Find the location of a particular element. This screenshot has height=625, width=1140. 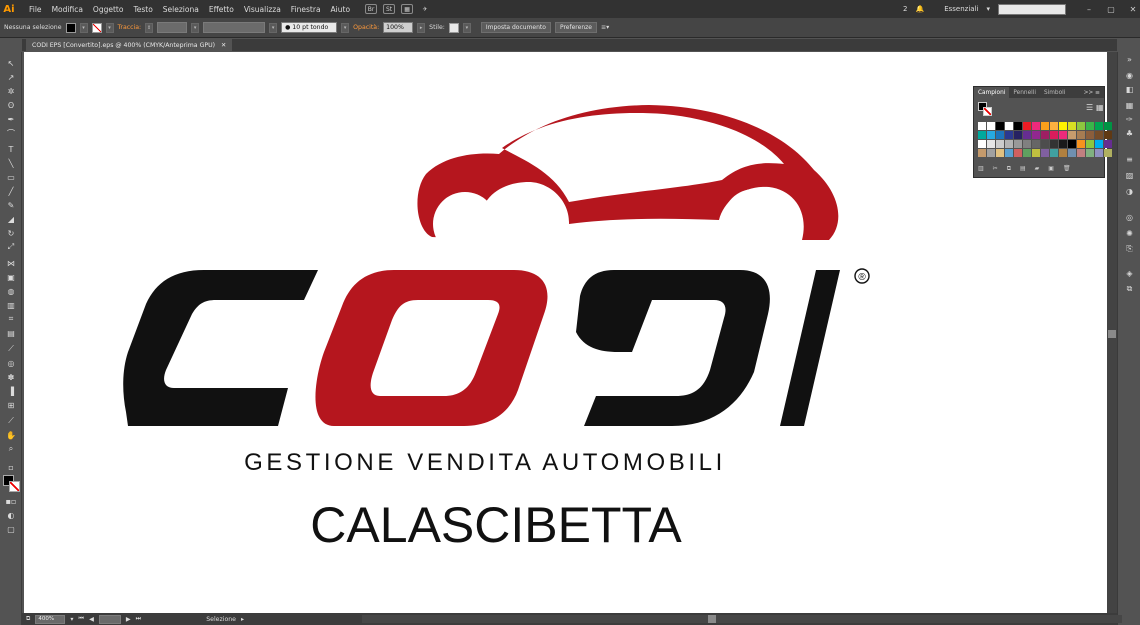

close-tab-icon: ✕ is located at coordinates (223, 45).